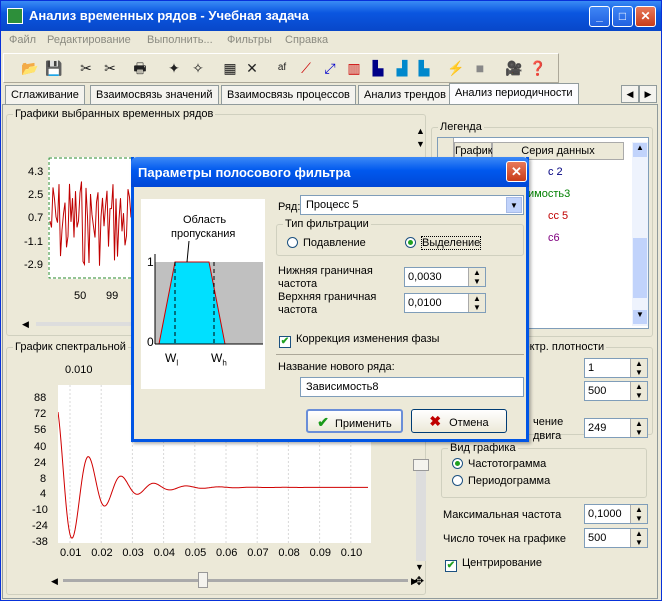  Describe the element at coordinates (80, 296) in the screenshot. I see `x-tick-1: 50` at that location.